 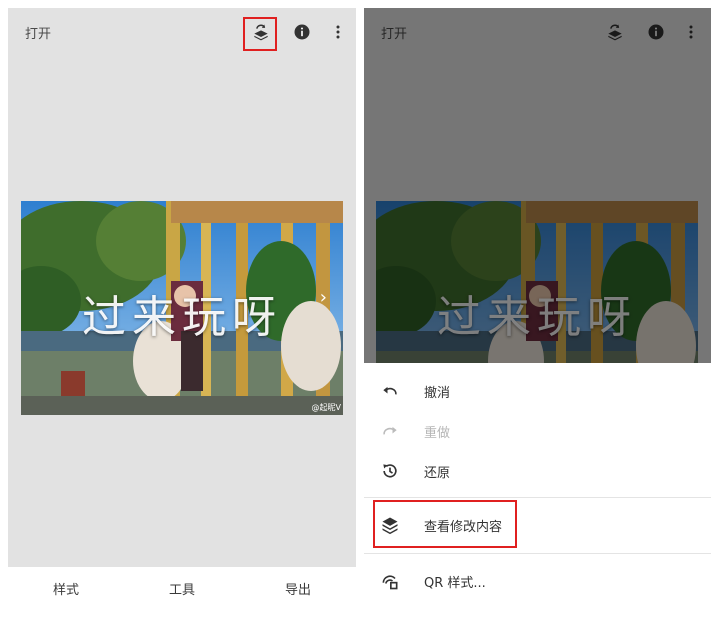 What do you see at coordinates (390, 471) in the screenshot?
I see `history-icon` at bounding box center [390, 471].